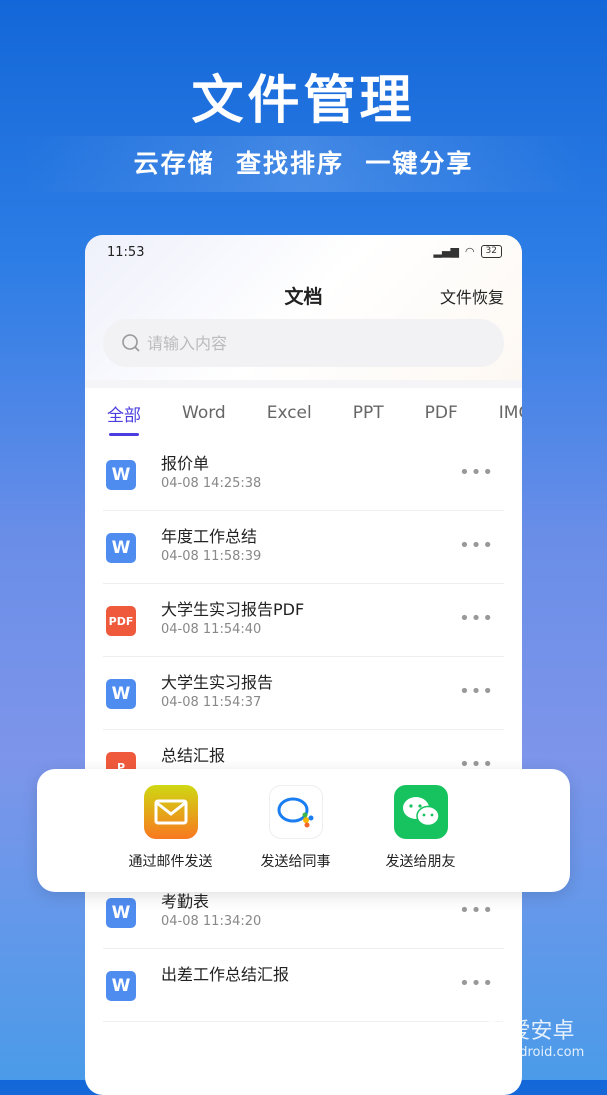 The image size is (607, 1095). I want to click on hero-subtitle: 云存储 查找排序 一键分享, so click(303, 164).